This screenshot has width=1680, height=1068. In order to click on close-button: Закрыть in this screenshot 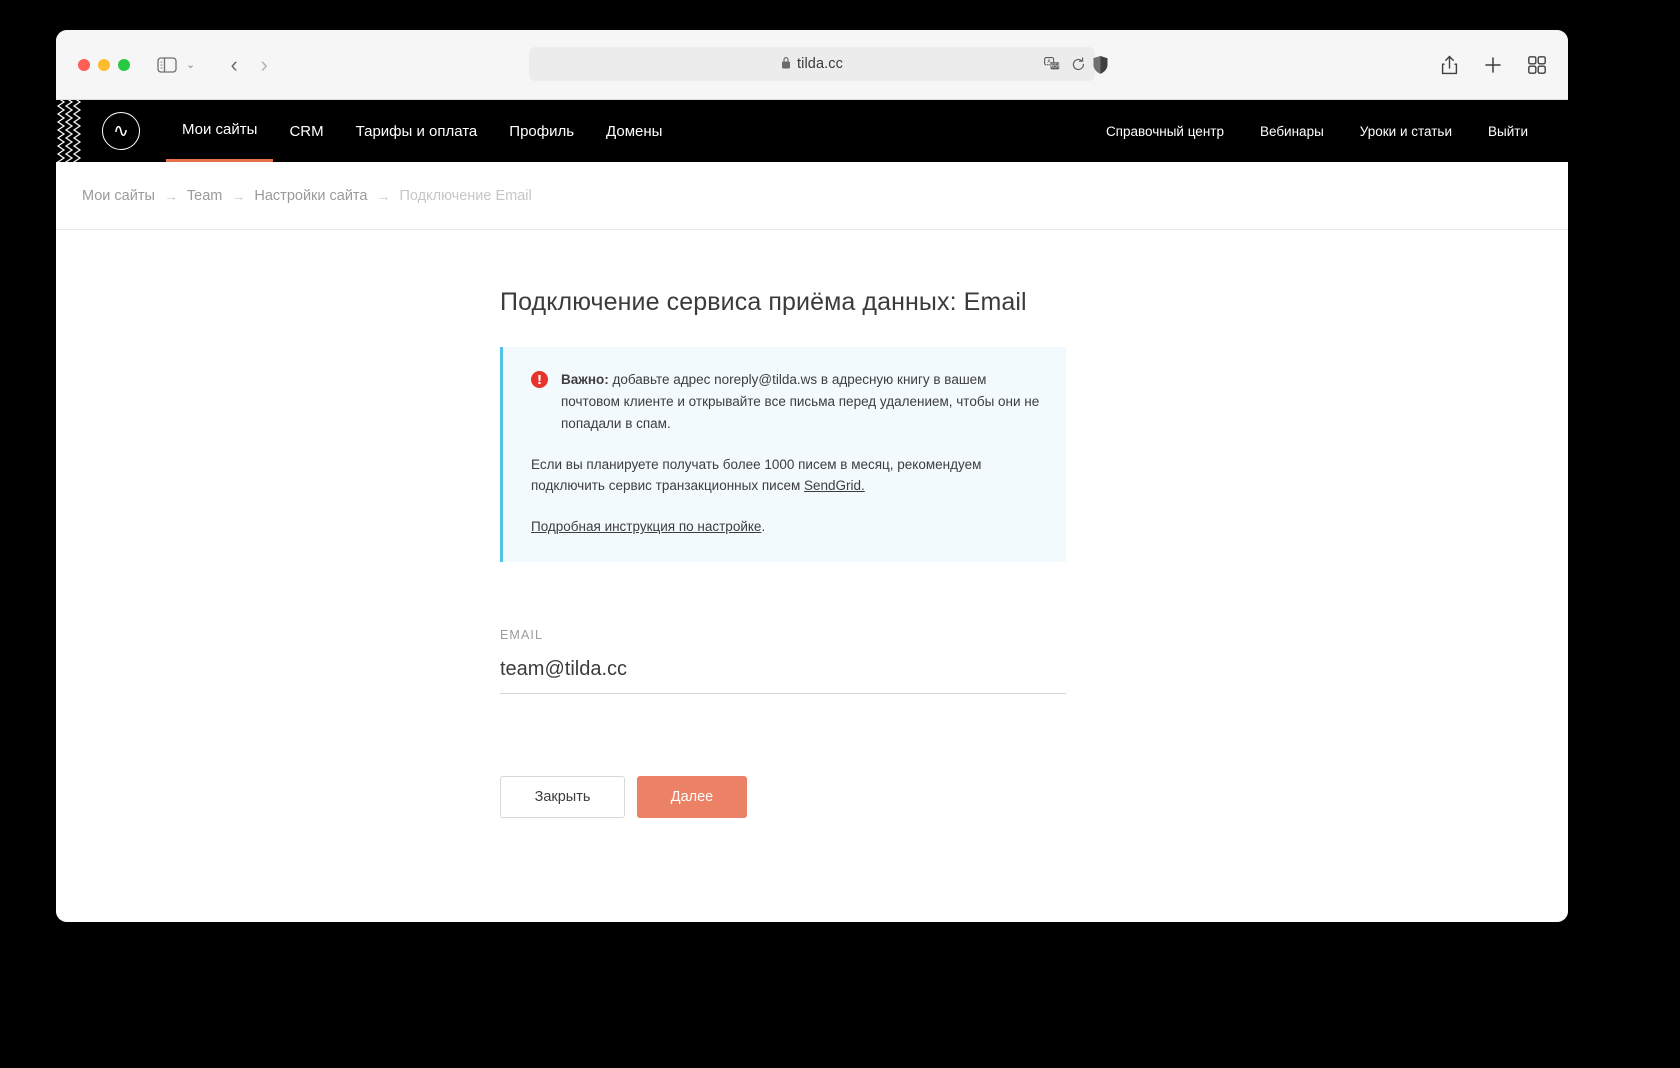, I will do `click(562, 797)`.